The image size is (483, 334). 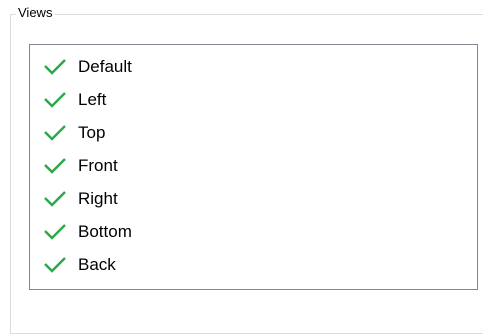 I want to click on list-item-left: Left, so click(x=74, y=100).